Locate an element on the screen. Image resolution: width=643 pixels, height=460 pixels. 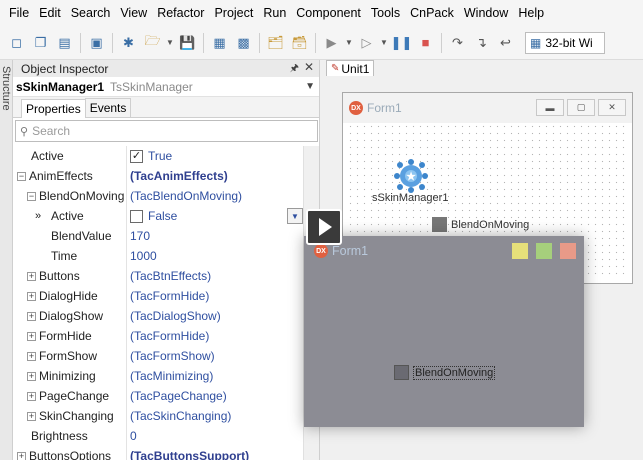
new-items-icon: ✱ is located at coordinates (128, 42).